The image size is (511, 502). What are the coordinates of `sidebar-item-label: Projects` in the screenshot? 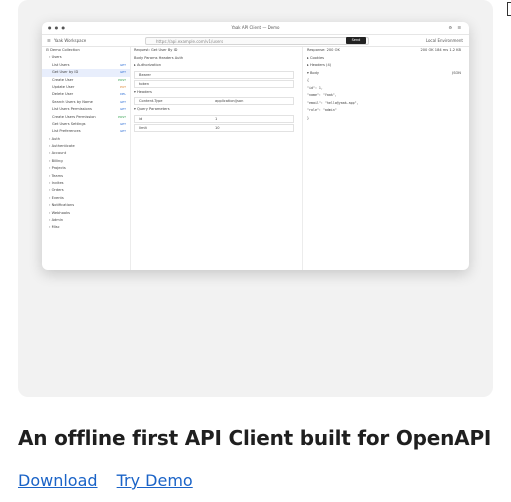 It's located at (58, 168).